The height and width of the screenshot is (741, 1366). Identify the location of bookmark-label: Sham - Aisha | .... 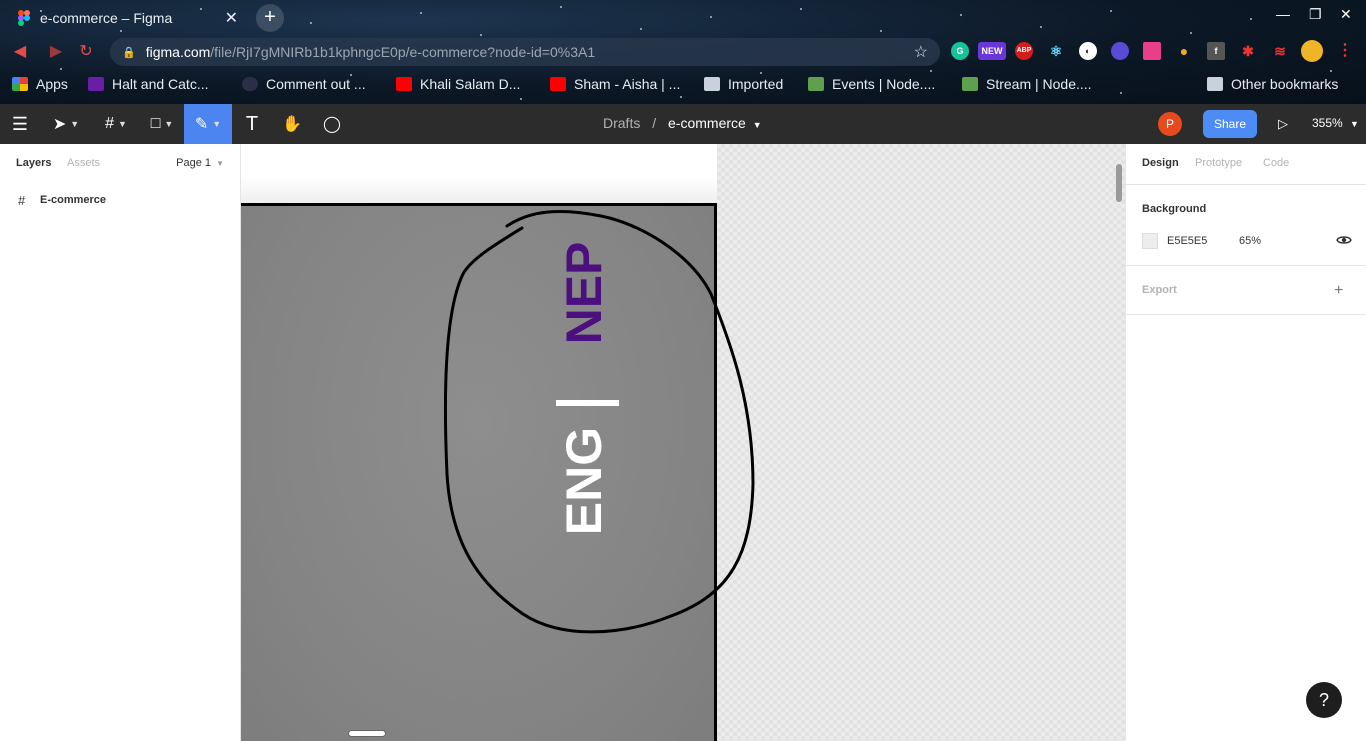
(627, 84).